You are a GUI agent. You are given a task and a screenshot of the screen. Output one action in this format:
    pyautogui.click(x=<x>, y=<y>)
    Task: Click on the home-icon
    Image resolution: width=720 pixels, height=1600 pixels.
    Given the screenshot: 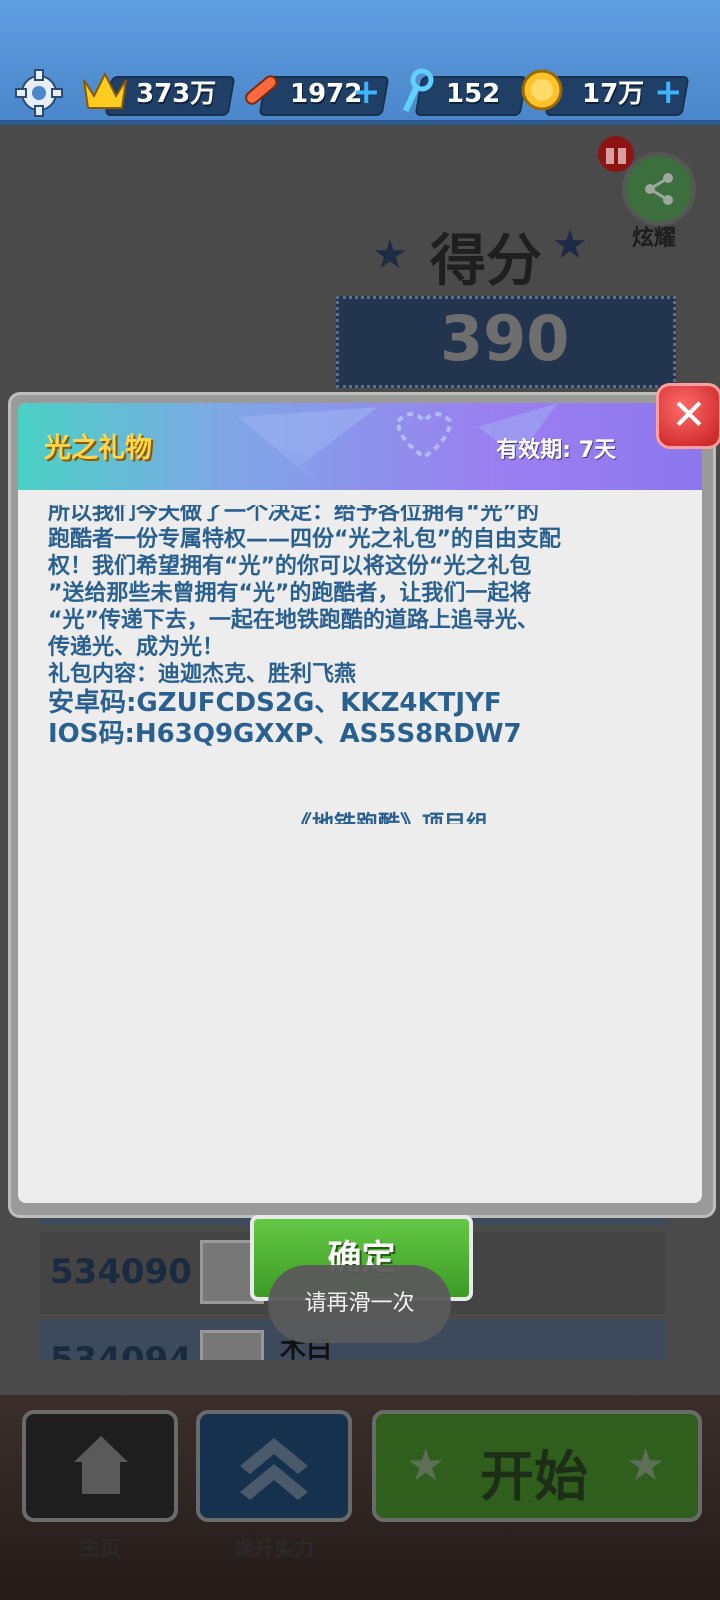 What is the action you would take?
    pyautogui.click(x=101, y=1465)
    